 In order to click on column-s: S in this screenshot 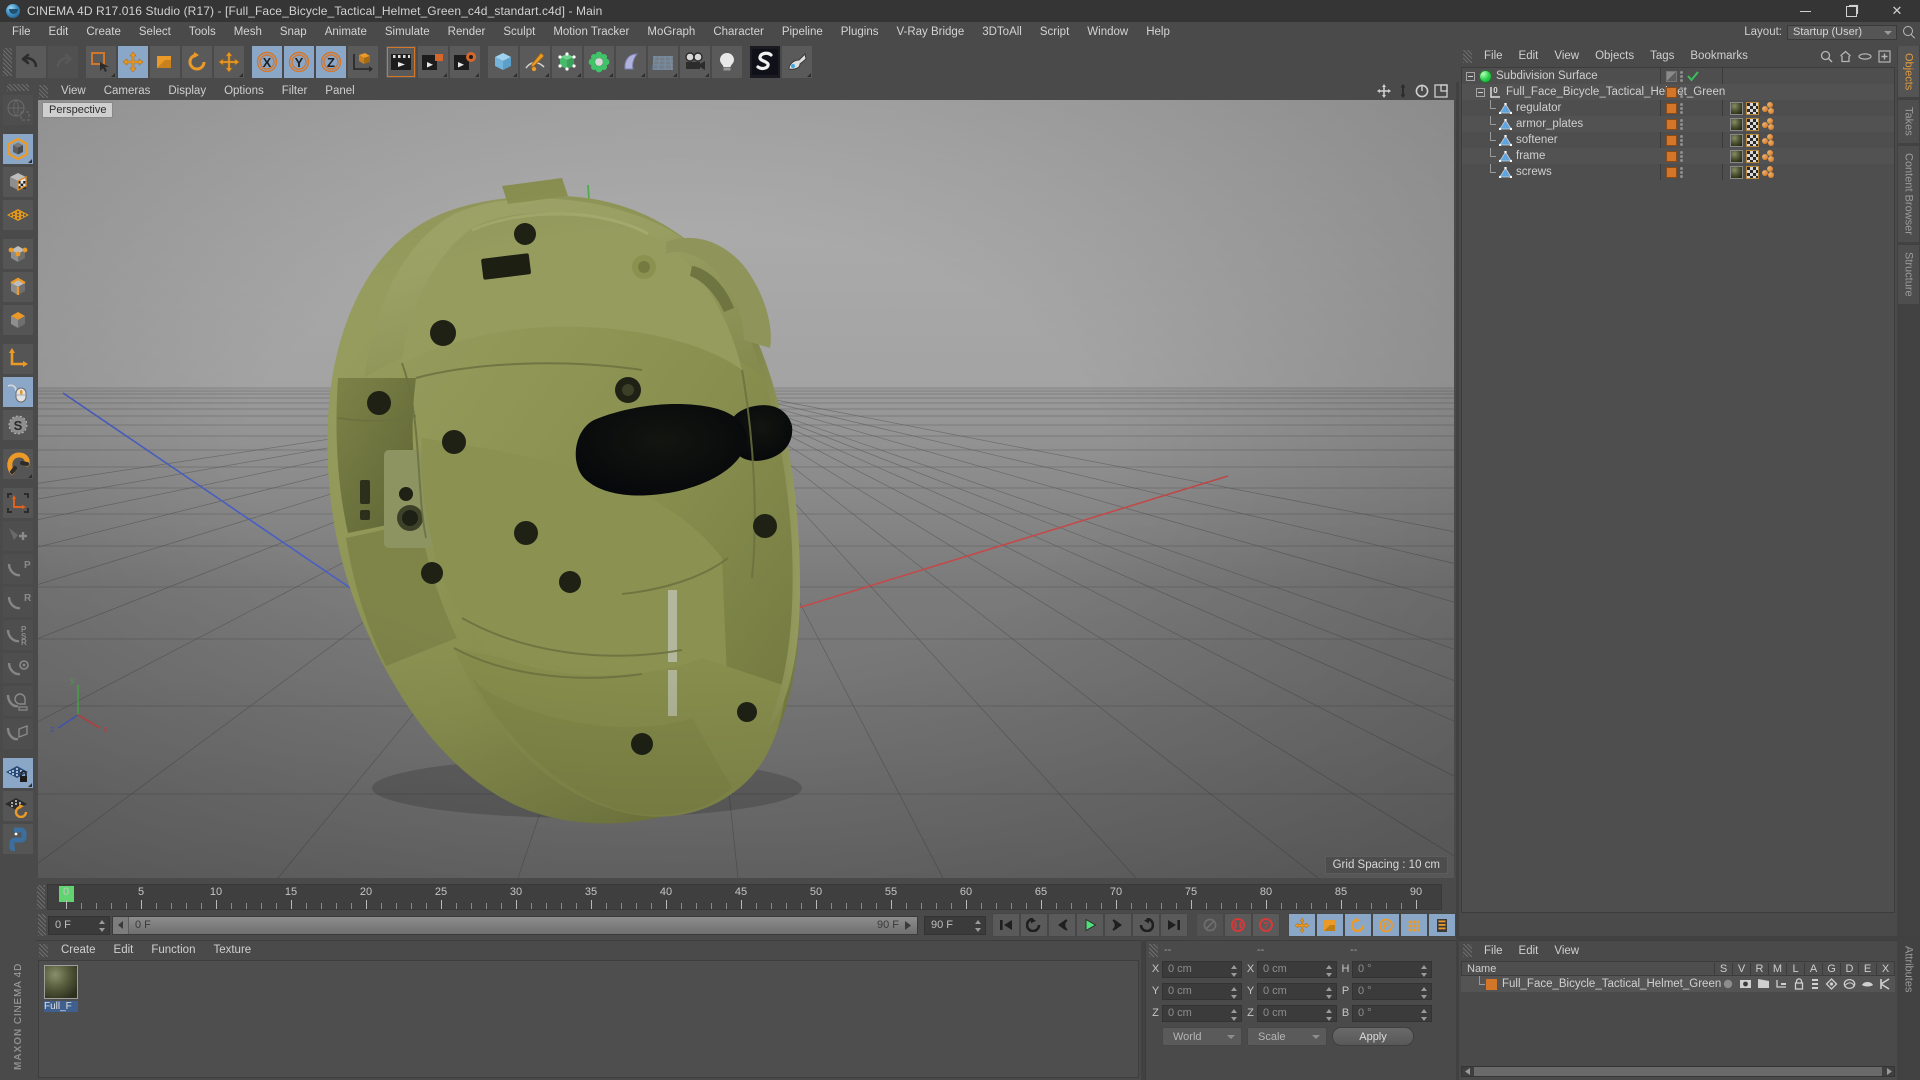, I will do `click(1723, 968)`.